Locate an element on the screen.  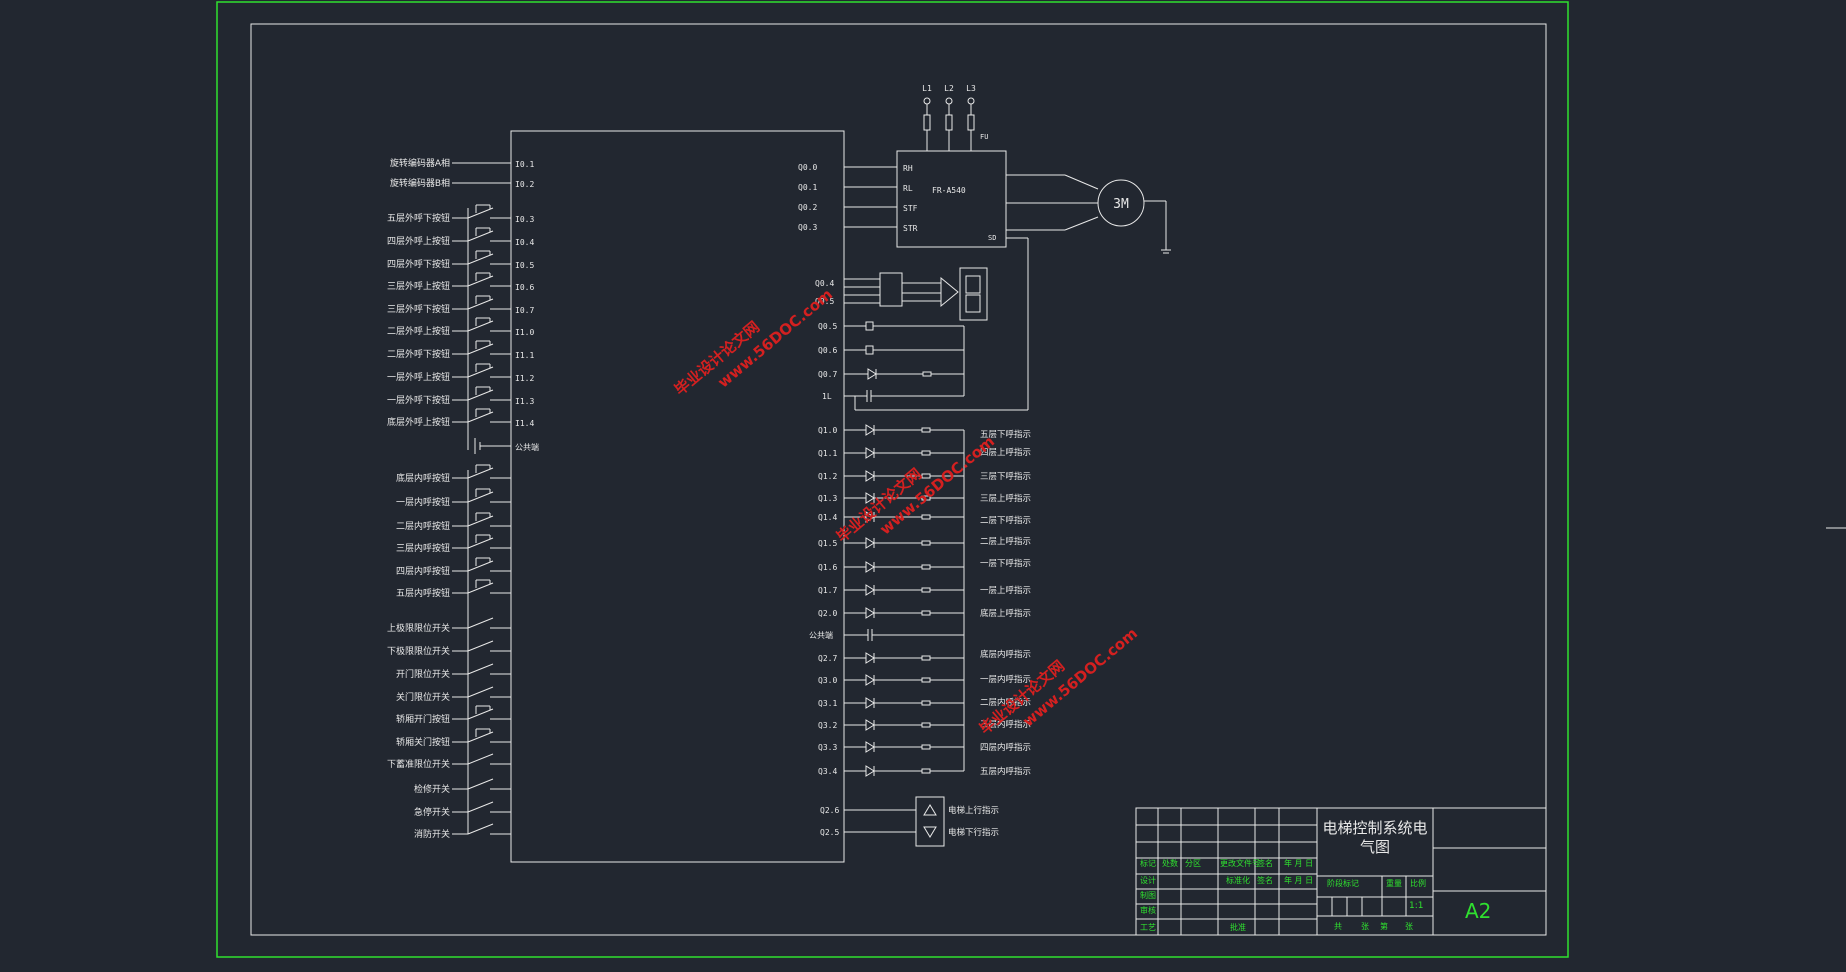
input-terminal-label: I1.3 is located at coordinates (524, 401).